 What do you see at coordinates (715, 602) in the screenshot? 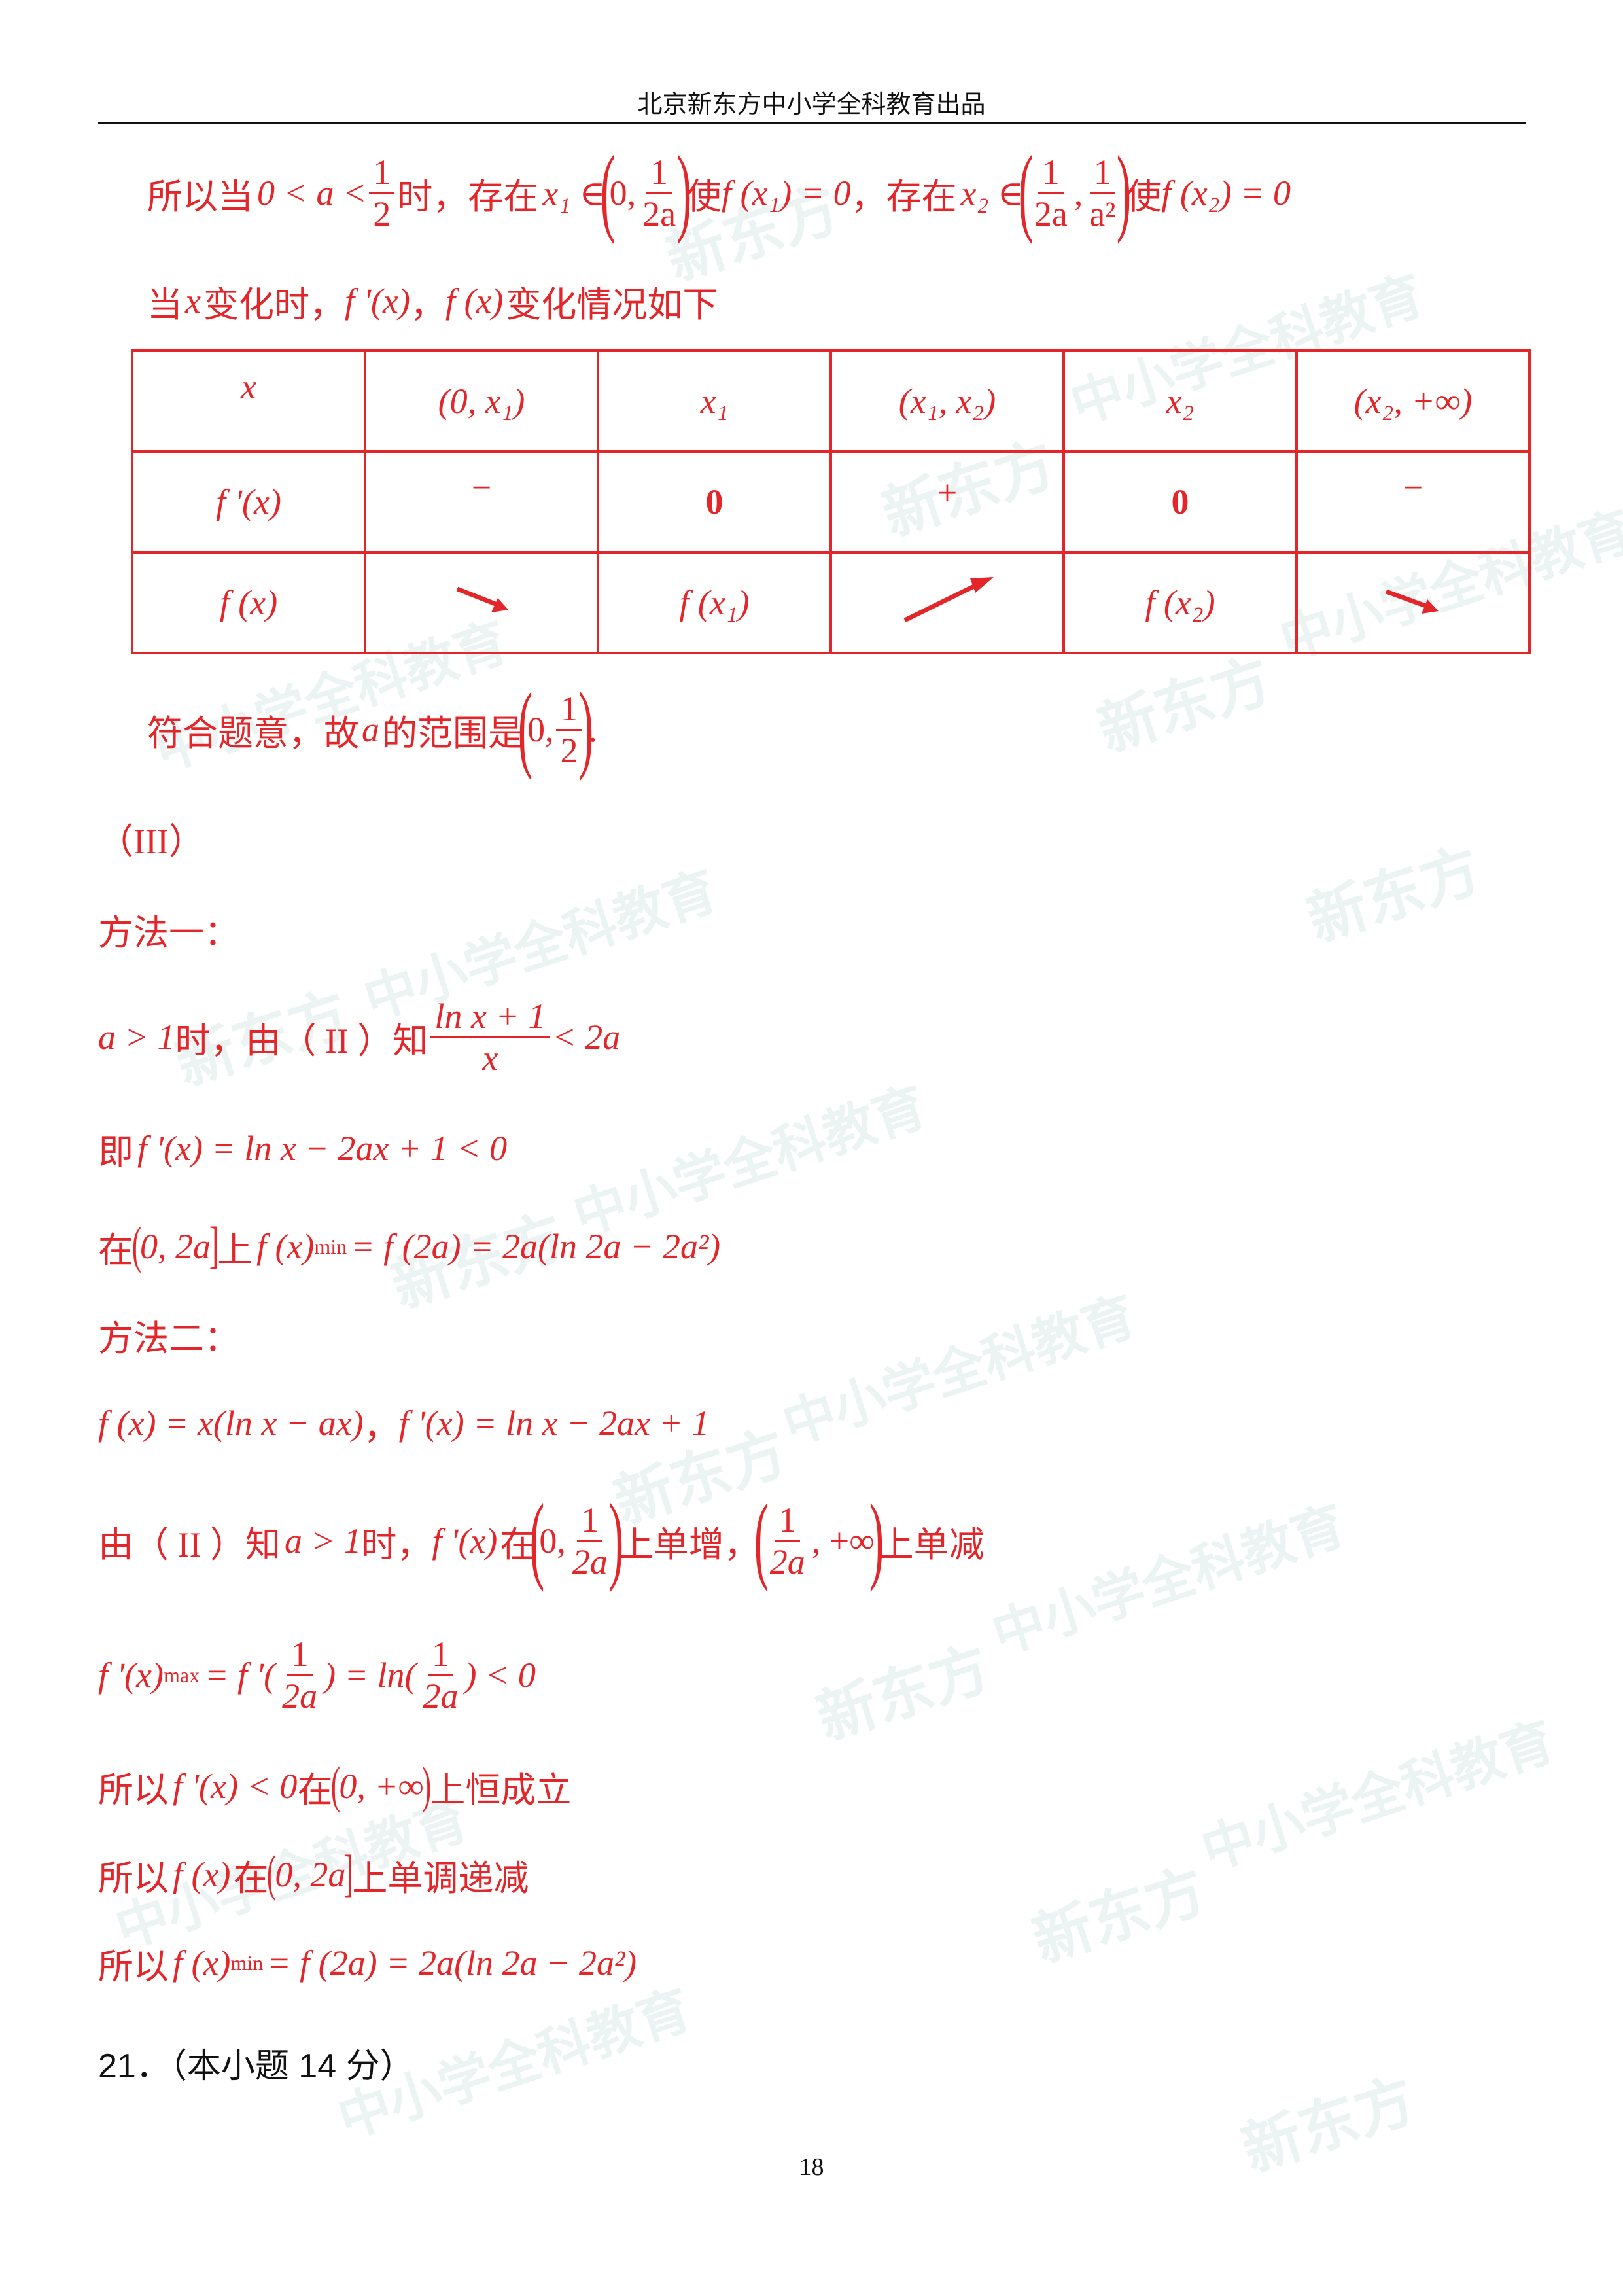
I see `table-cell: f (x₁)` at bounding box center [715, 602].